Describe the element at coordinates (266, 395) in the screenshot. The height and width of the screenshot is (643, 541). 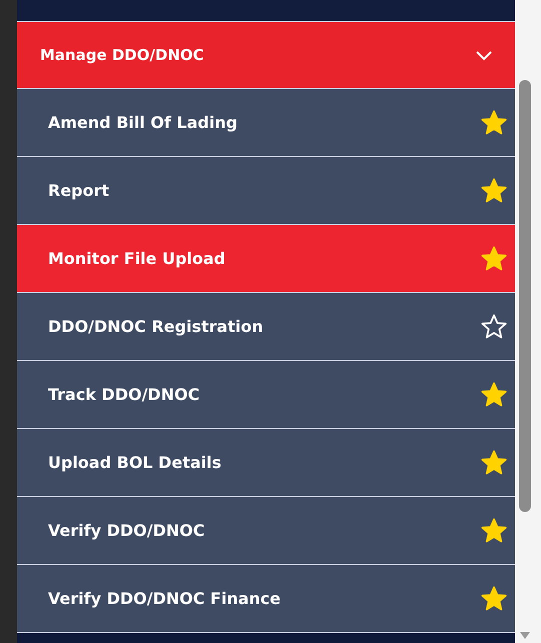
I see `menu-item: Track DDO/DNOC` at that location.